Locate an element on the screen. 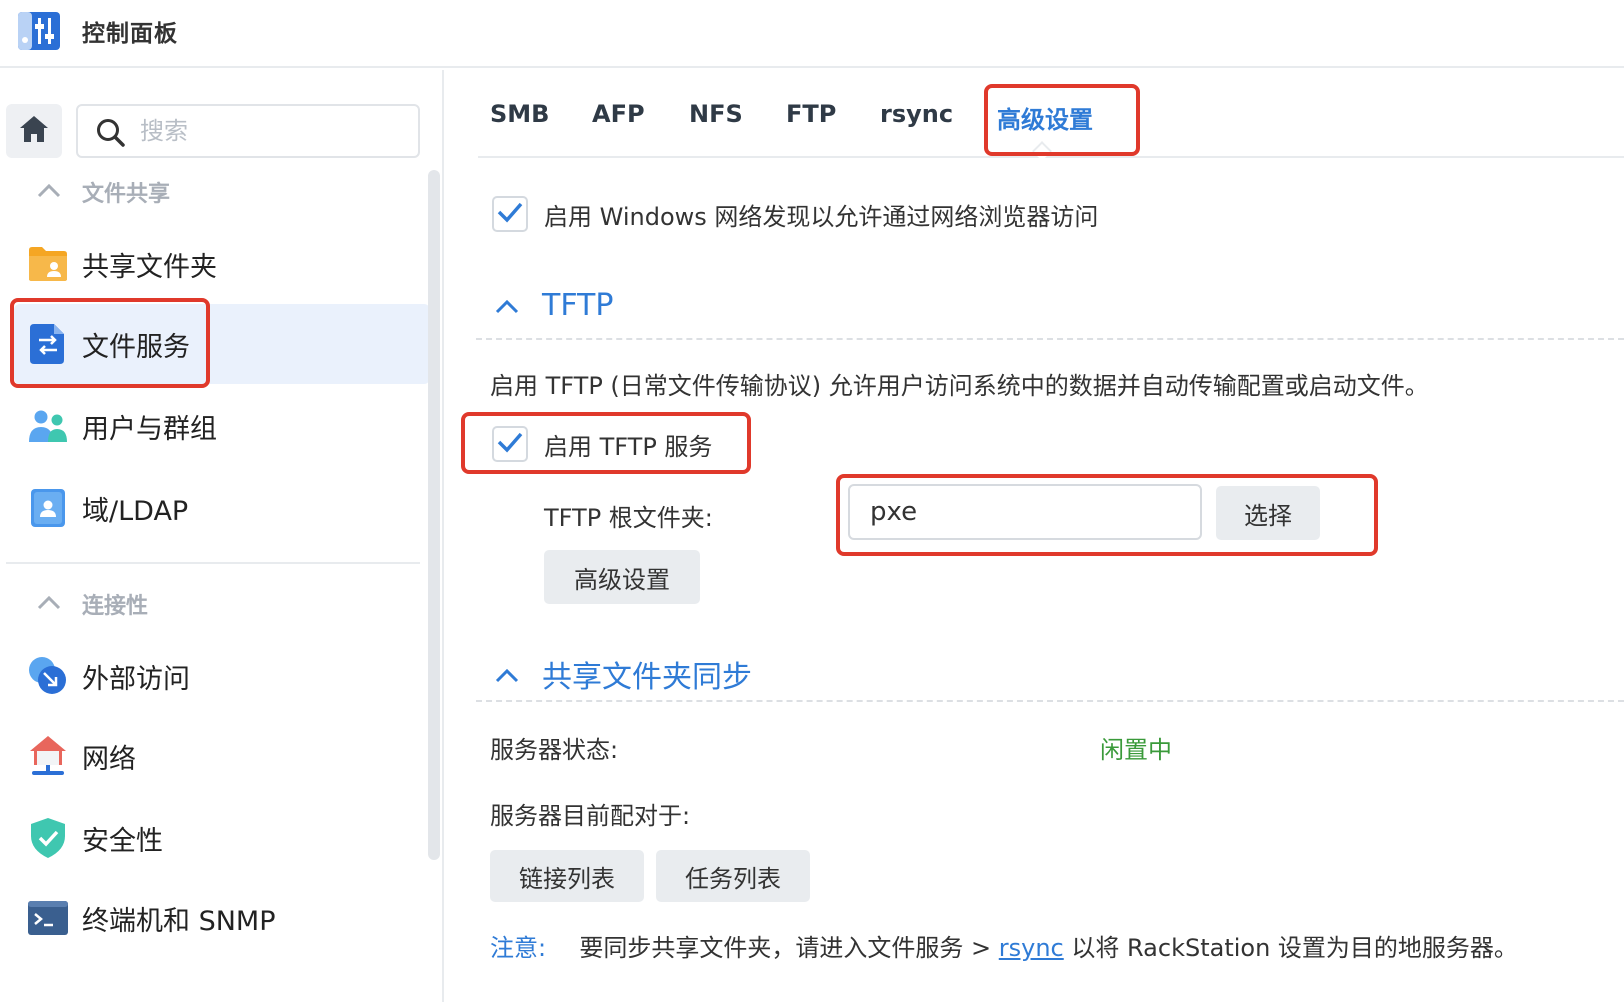 This screenshot has width=1624, height=1002. windows-discovery-checkbox is located at coordinates (510, 214).